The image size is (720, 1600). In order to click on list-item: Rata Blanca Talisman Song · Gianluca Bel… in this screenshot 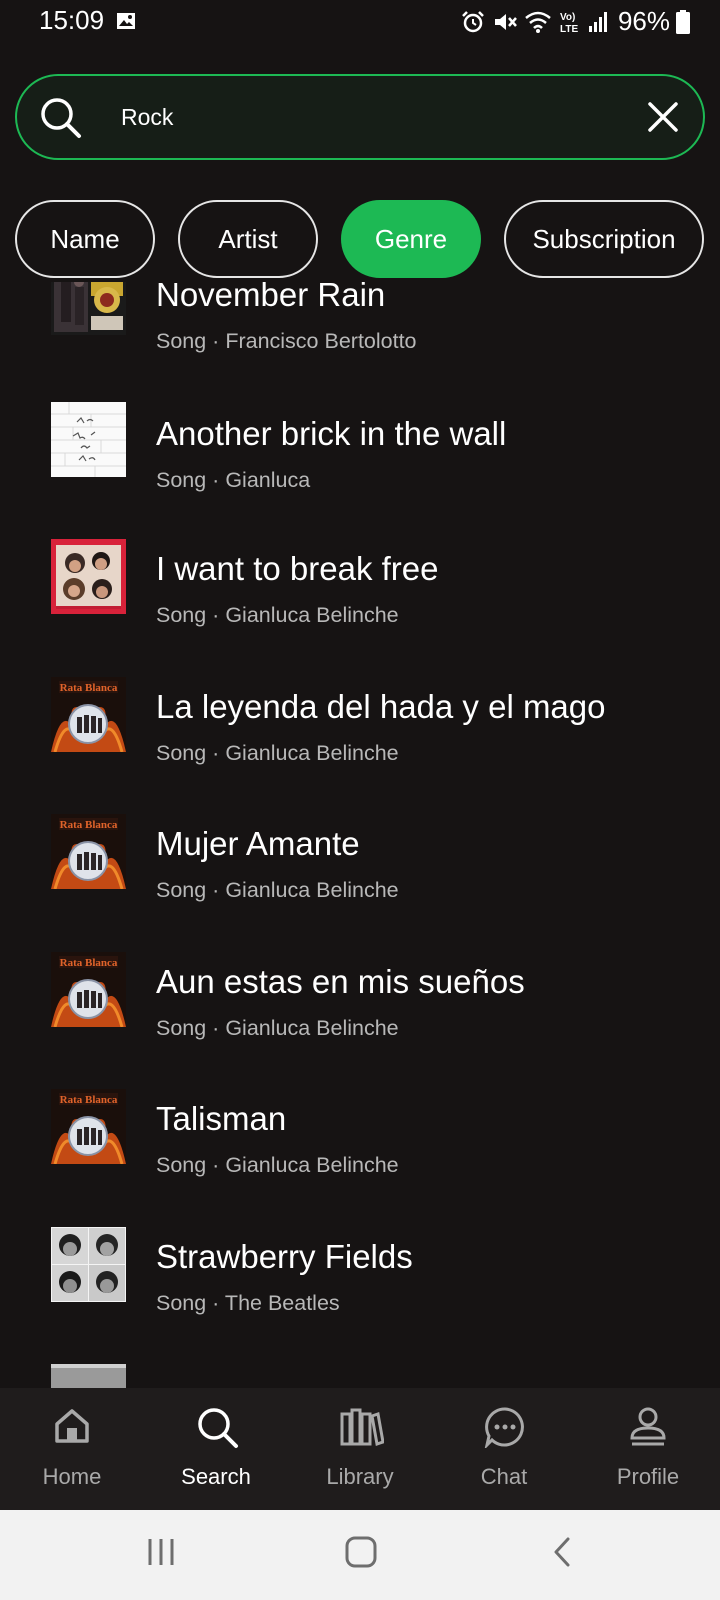, I will do `click(360, 1152)`.